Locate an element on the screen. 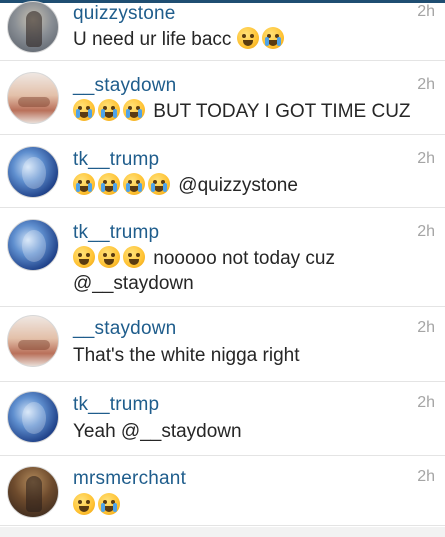 The width and height of the screenshot is (445, 537). comment-text: That's the white nigga right is located at coordinates (186, 355).